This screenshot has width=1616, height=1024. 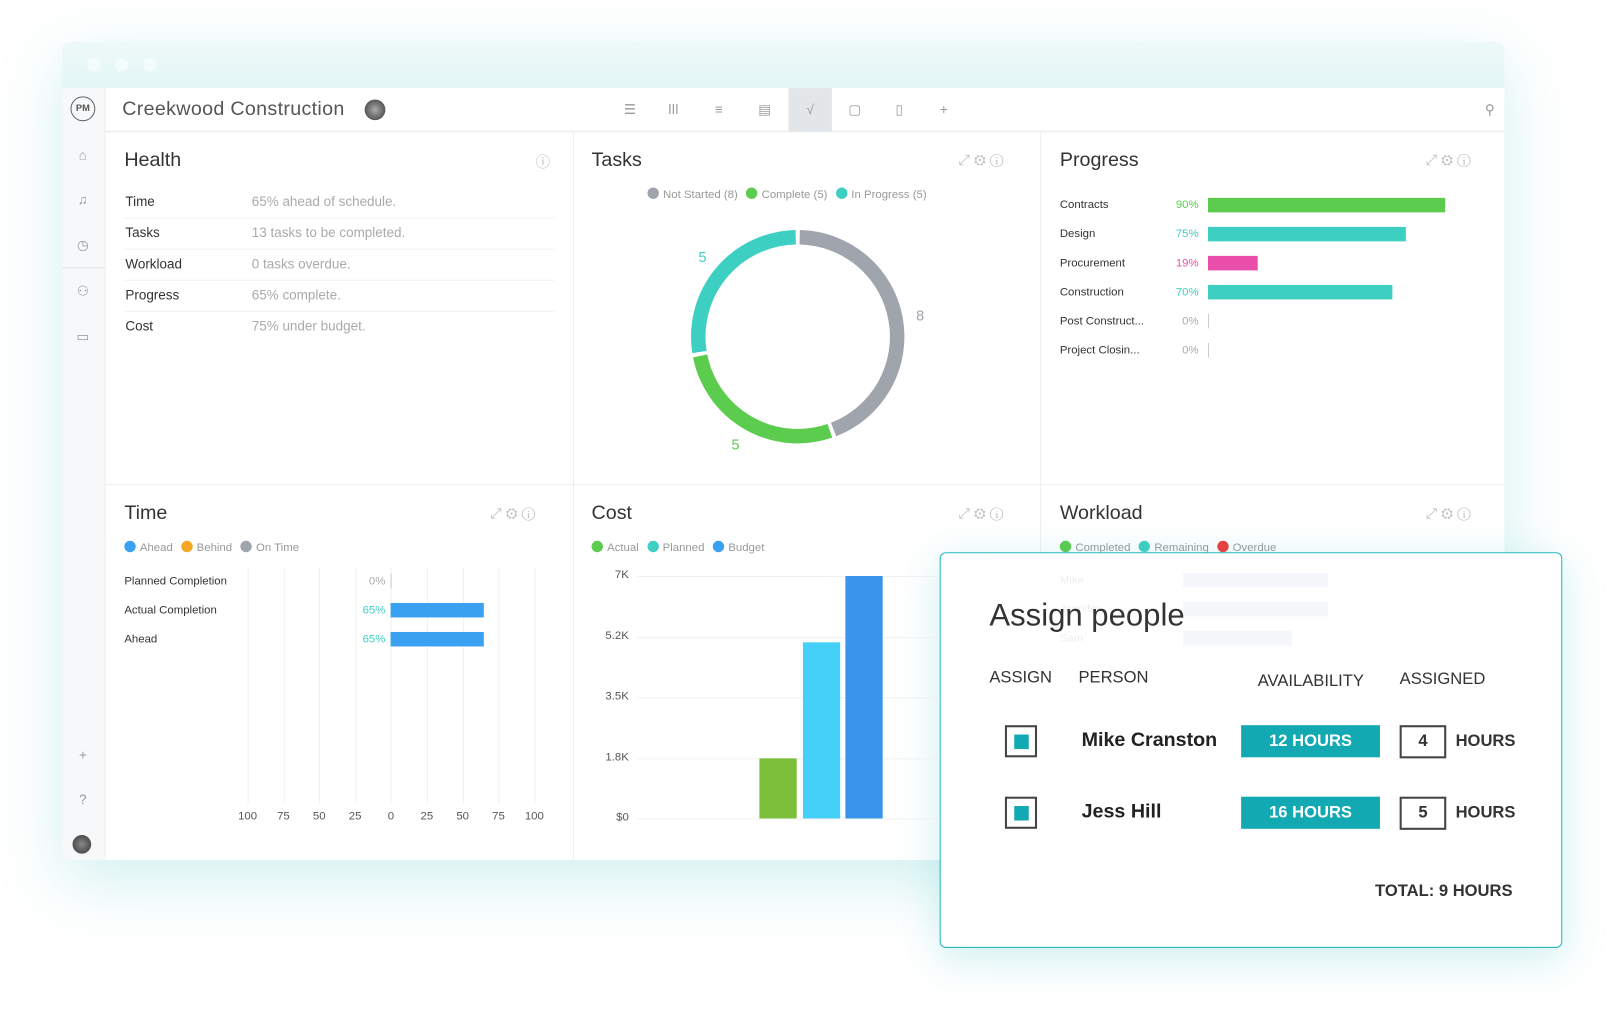 I want to click on help-icon: ⓘ, so click(x=545, y=161).